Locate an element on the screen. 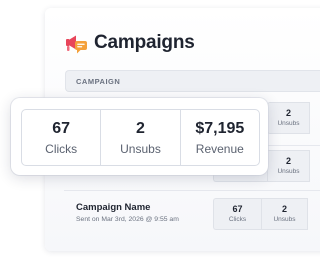  page-header: Campaigns is located at coordinates (129, 43).